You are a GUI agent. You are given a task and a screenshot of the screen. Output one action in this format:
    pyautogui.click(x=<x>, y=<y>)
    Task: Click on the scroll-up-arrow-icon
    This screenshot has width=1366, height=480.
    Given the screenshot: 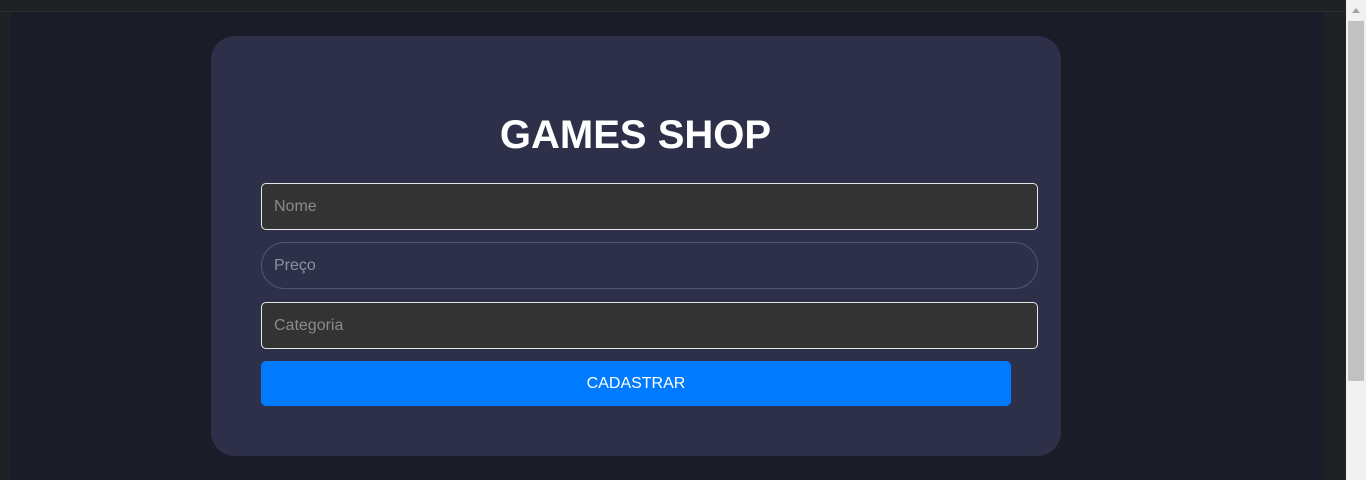 What is the action you would take?
    pyautogui.click(x=1356, y=10)
    